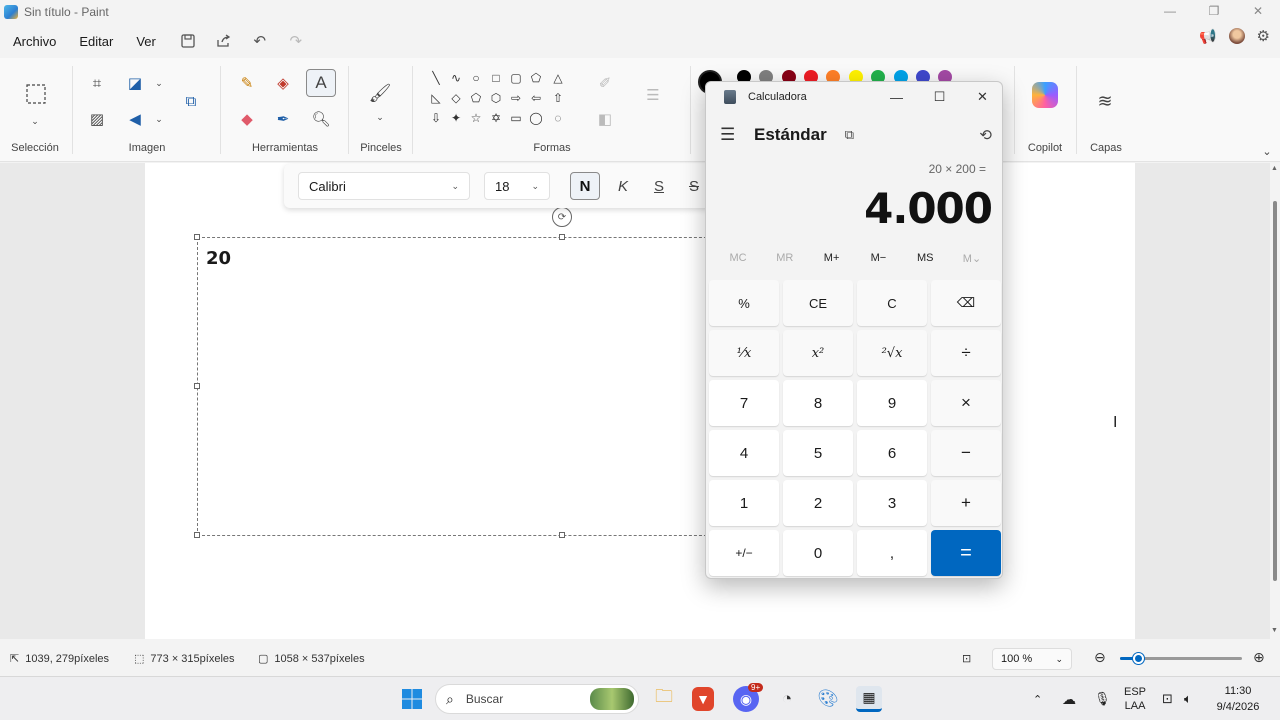 The width and height of the screenshot is (1280, 720). What do you see at coordinates (892, 353) in the screenshot?
I see `square-root-button: ²√x` at bounding box center [892, 353].